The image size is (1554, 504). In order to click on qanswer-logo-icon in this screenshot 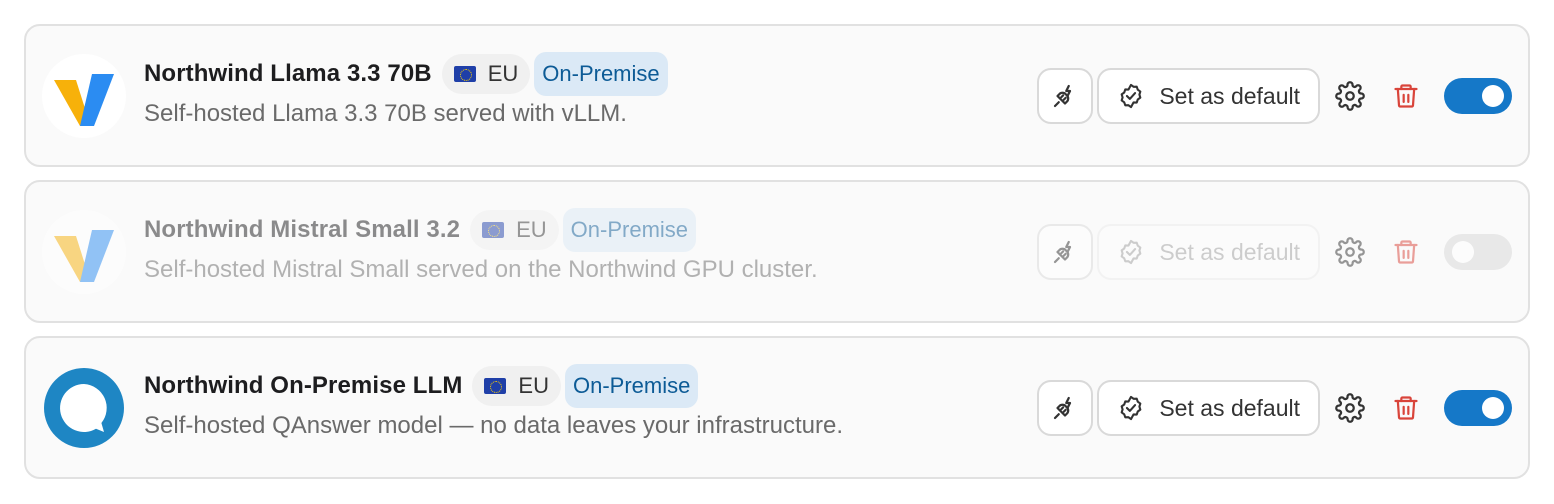, I will do `click(84, 408)`.